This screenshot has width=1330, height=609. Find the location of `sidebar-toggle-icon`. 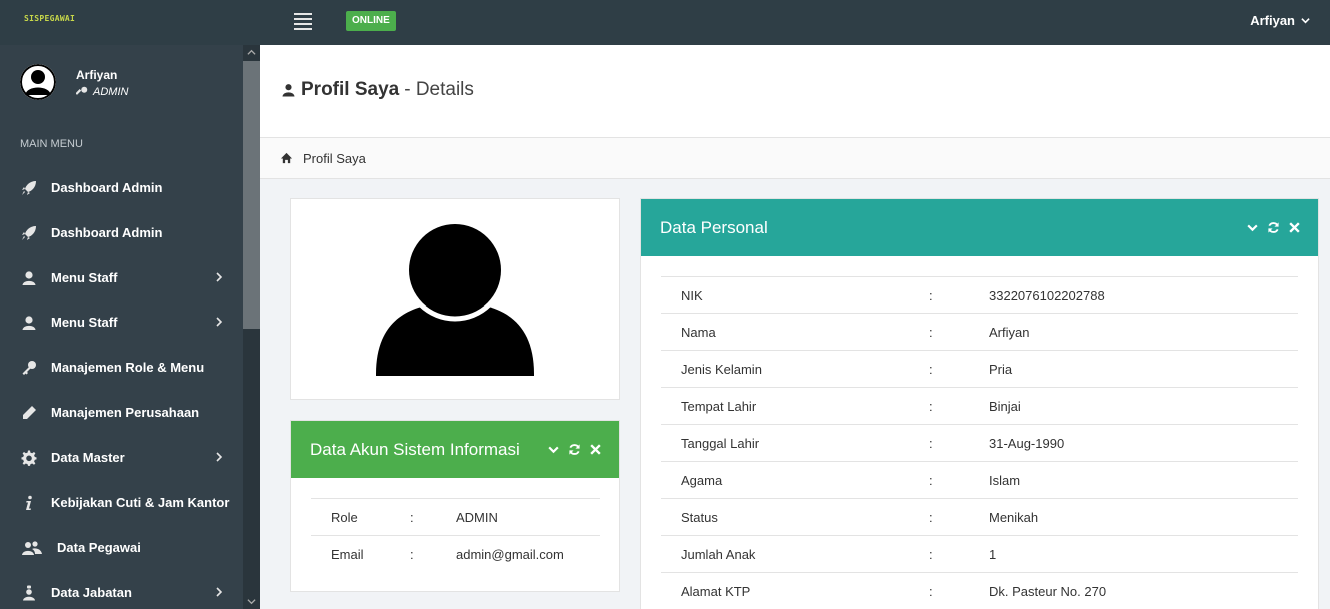

sidebar-toggle-icon is located at coordinates (303, 21).